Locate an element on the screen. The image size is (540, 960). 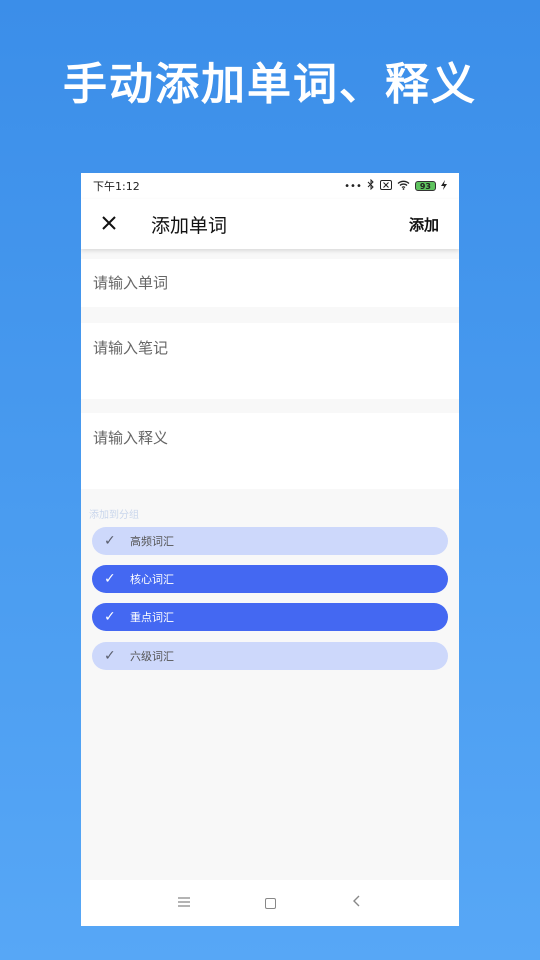
group-chip-label: 核心词汇 is located at coordinates (152, 579).